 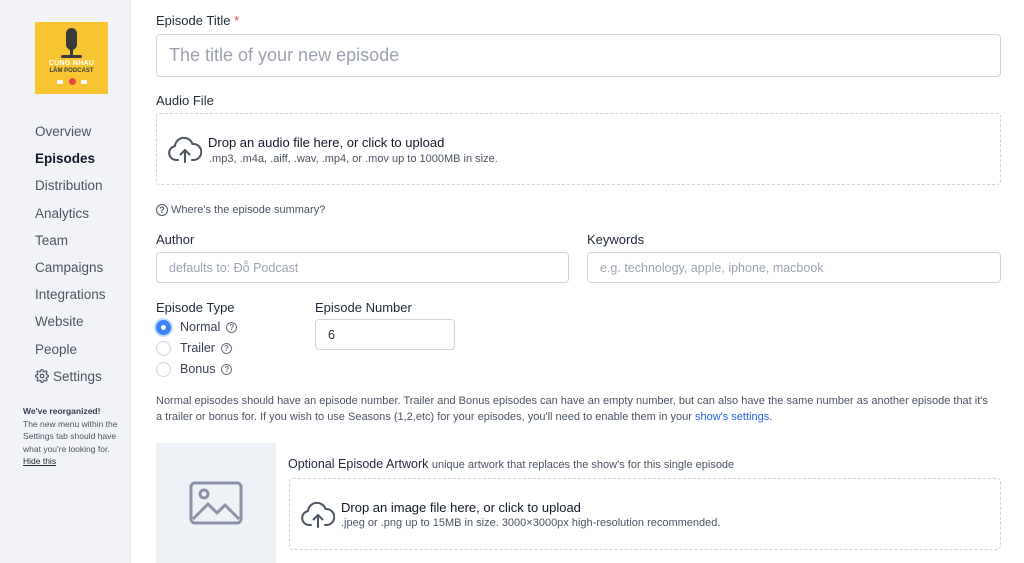 What do you see at coordinates (72, 81) in the screenshot?
I see `player-controls-icon` at bounding box center [72, 81].